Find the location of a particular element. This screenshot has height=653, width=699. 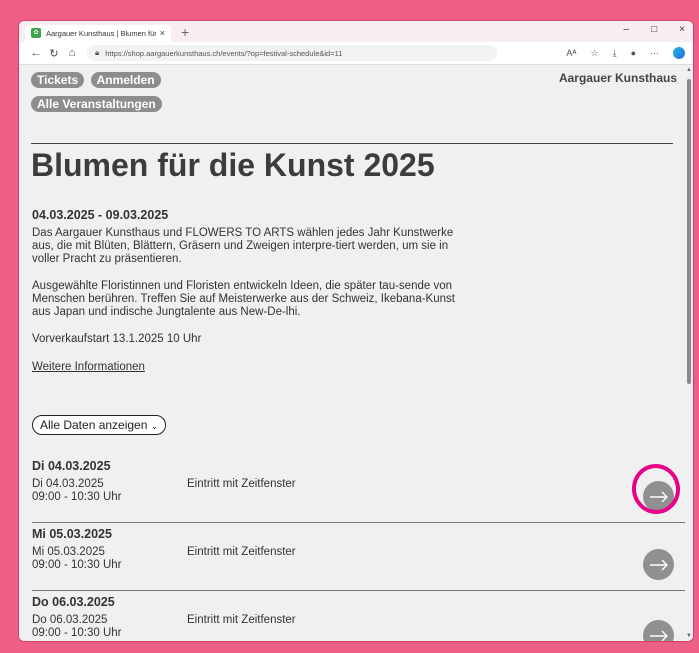

chevron-down-icon: ⌄ is located at coordinates (154, 426).